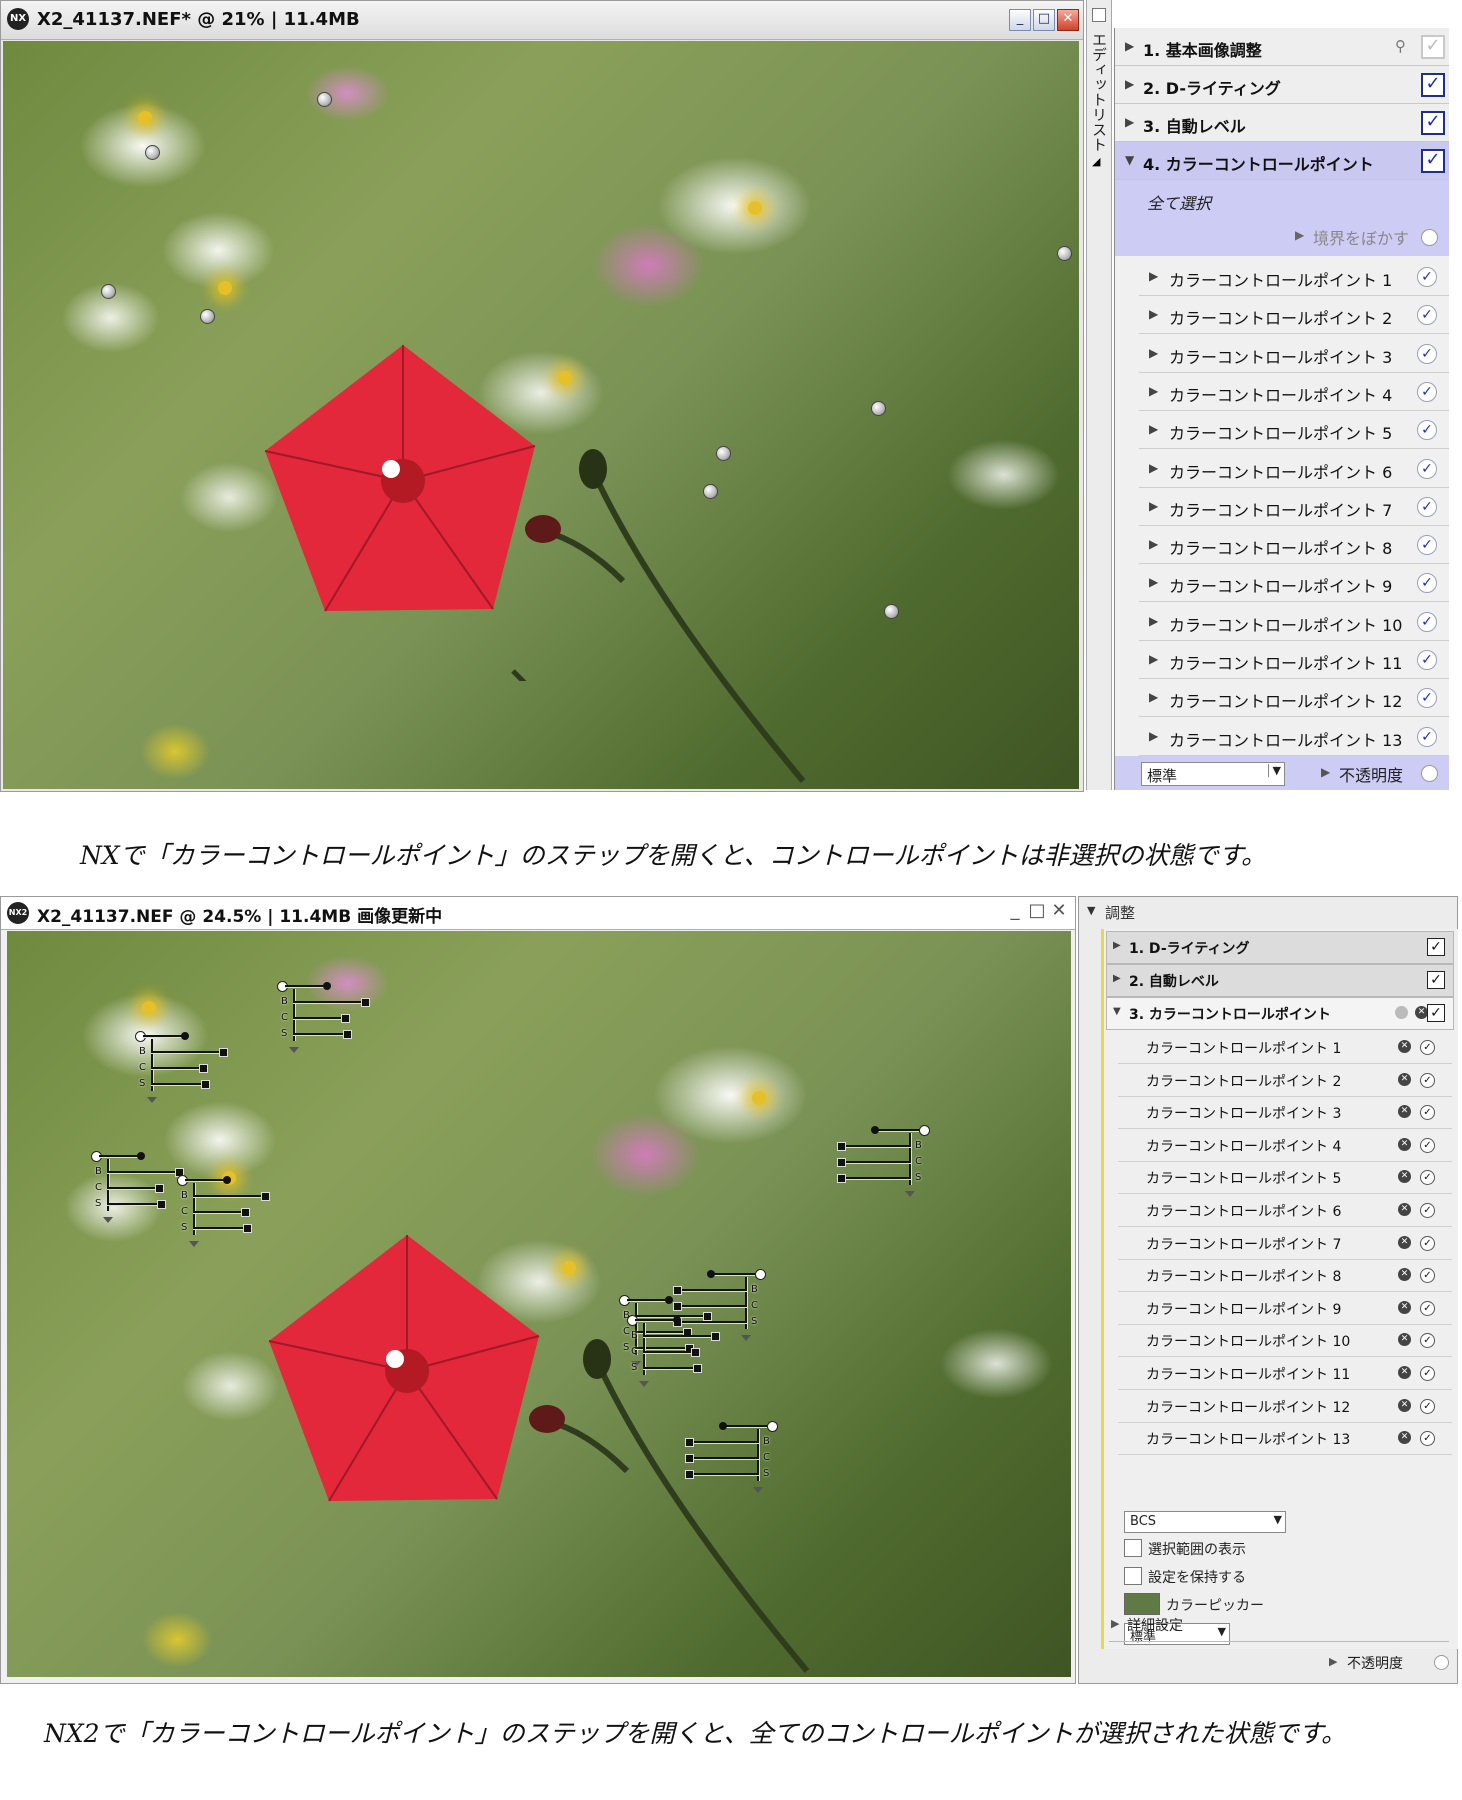 Image resolution: width=1462 pixels, height=1800 pixels. I want to click on nx1-edit-list-strip: エディットリスト ◢, so click(1099, 395).